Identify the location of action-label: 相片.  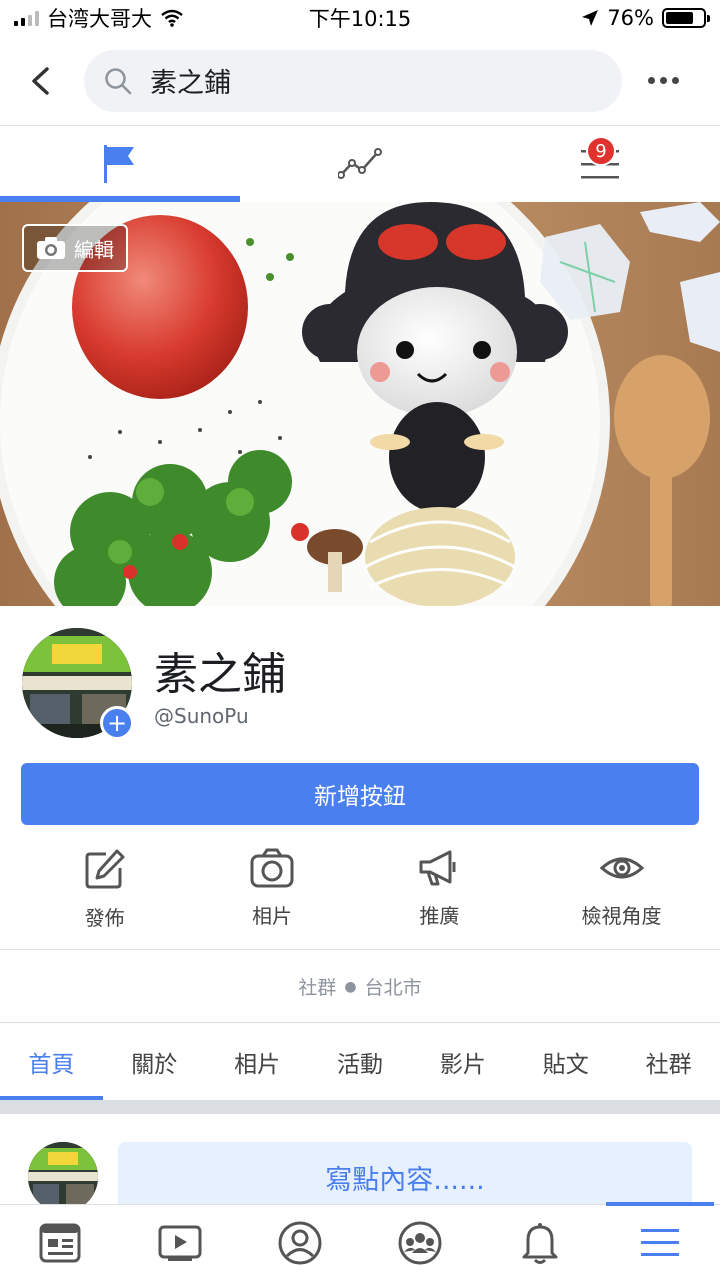
(272, 916).